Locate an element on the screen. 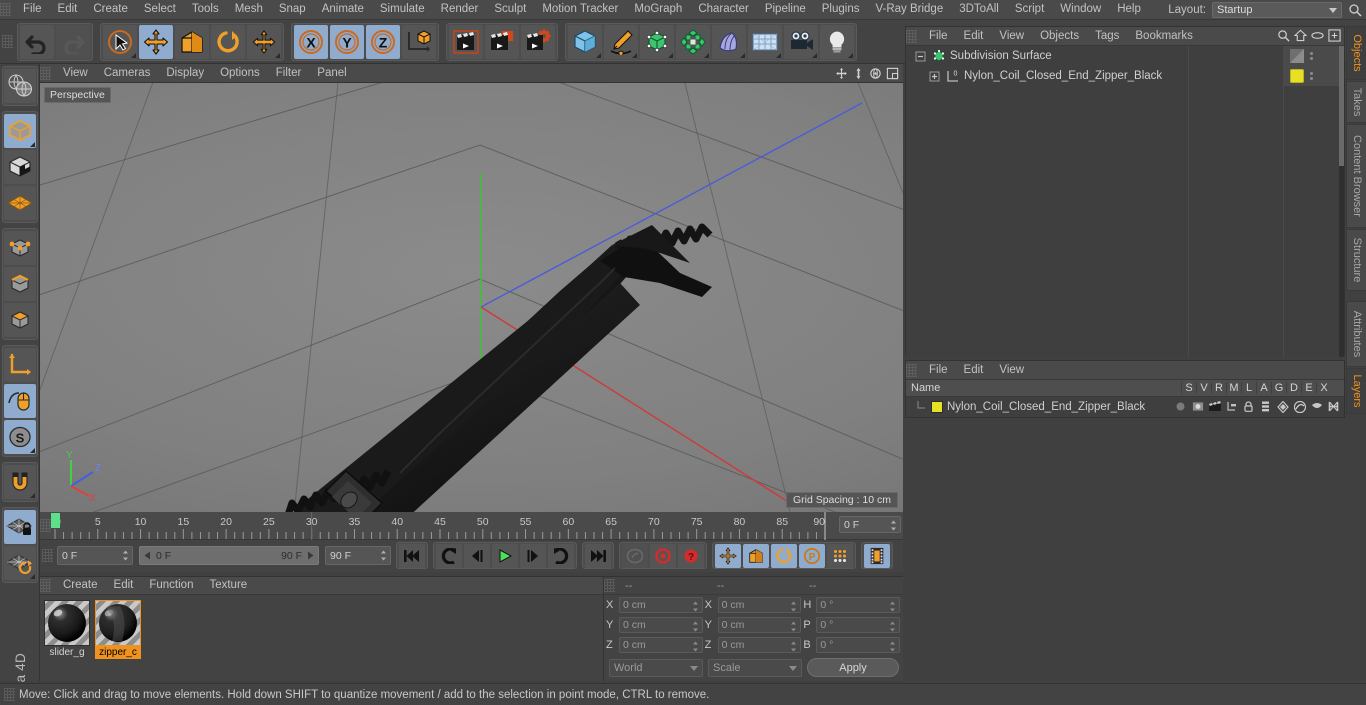 The image size is (1366, 705). viewport-menu-panel: Panel is located at coordinates (331, 73).